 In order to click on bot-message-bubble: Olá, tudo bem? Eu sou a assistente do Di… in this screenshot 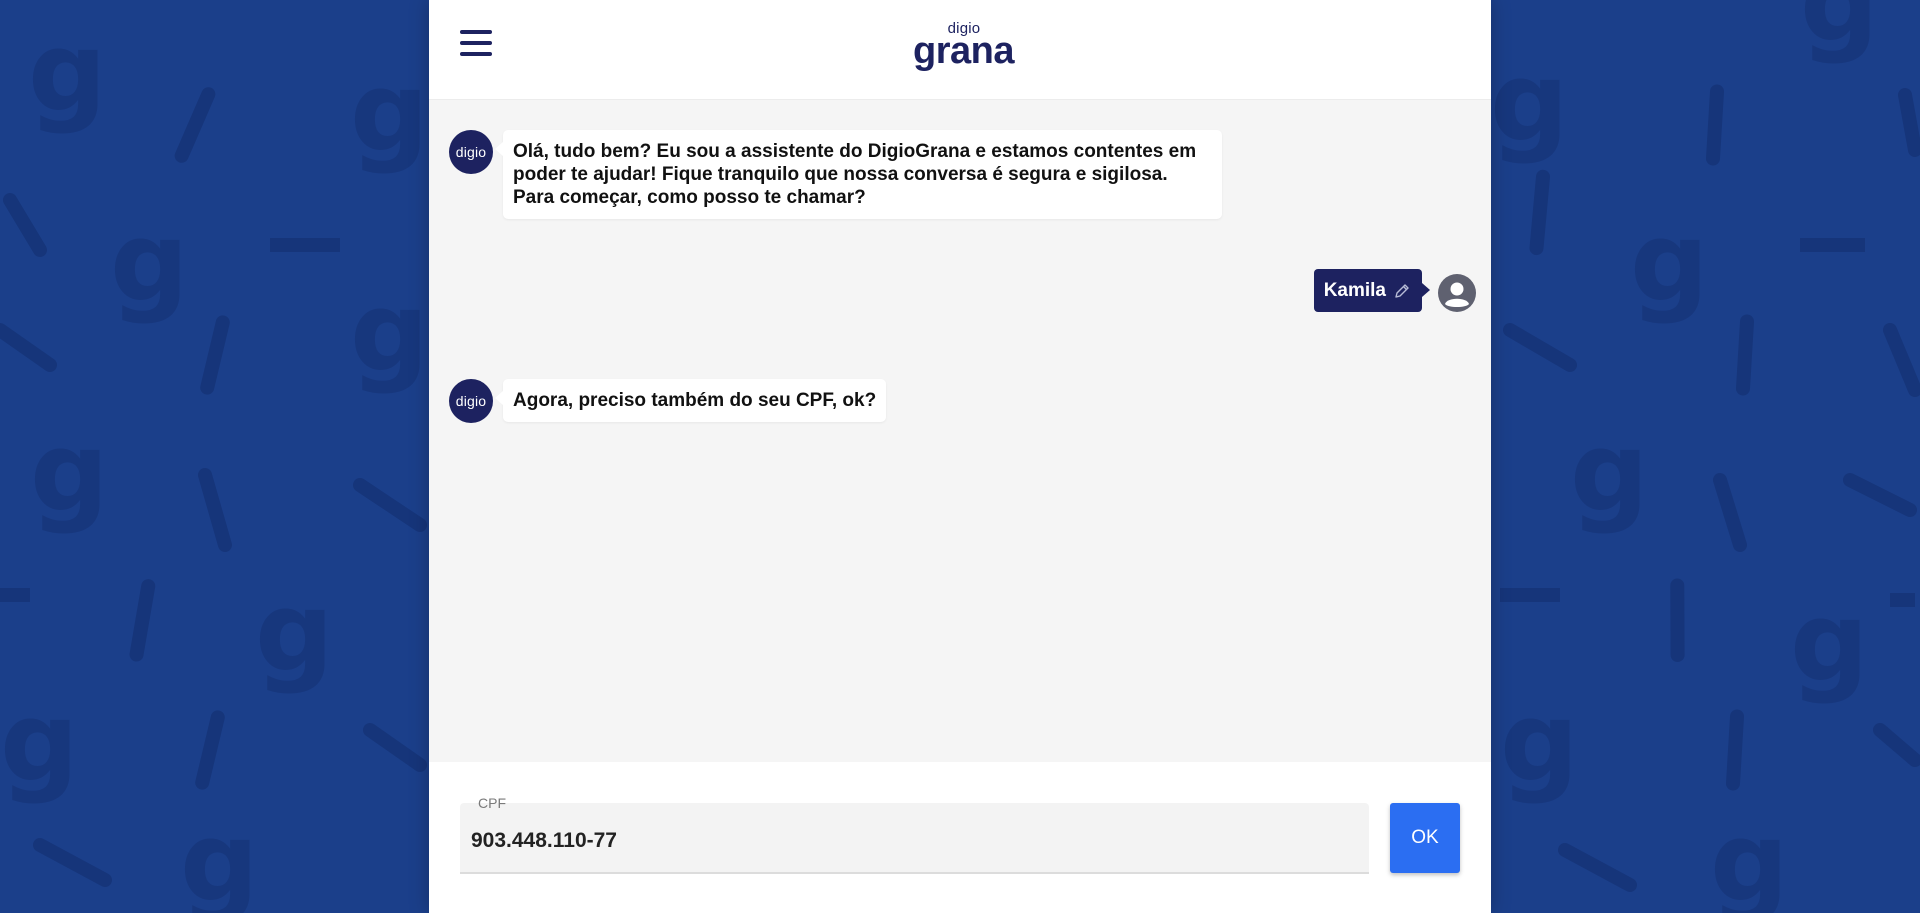, I will do `click(858, 174)`.